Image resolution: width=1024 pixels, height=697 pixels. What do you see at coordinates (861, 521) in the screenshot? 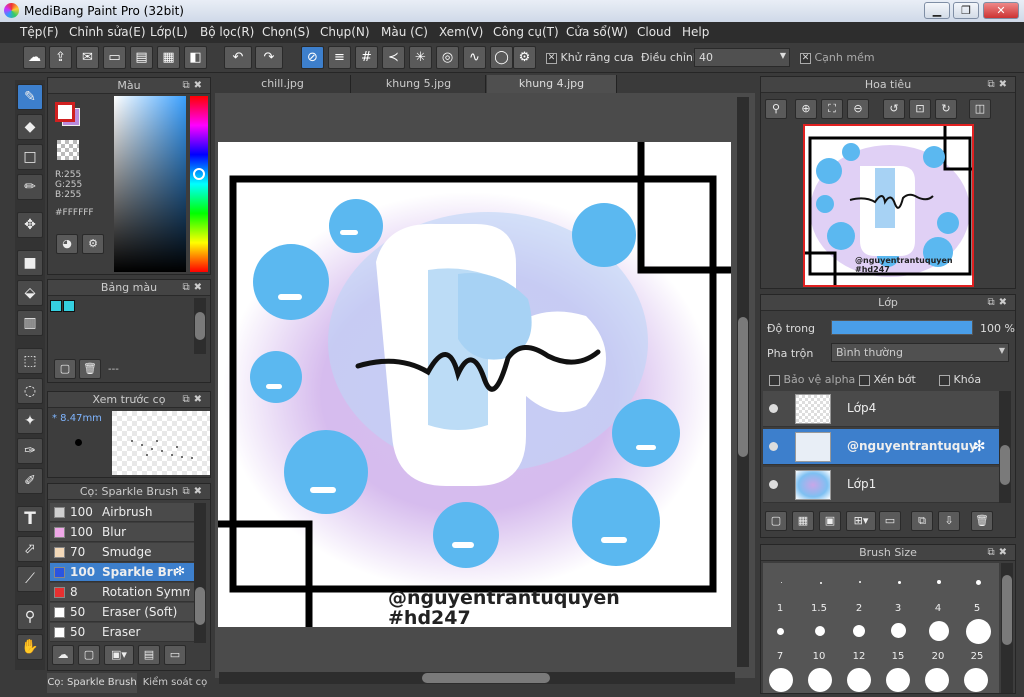
I see `add-layer-menu-icon: ⊞▾` at bounding box center [861, 521].